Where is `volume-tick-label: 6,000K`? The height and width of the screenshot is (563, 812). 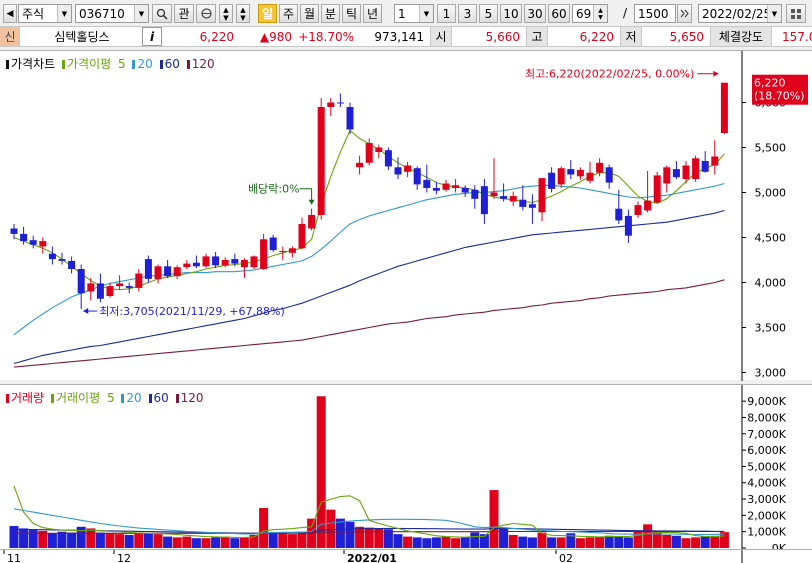
volume-tick-label: 6,000K is located at coordinates (766, 450).